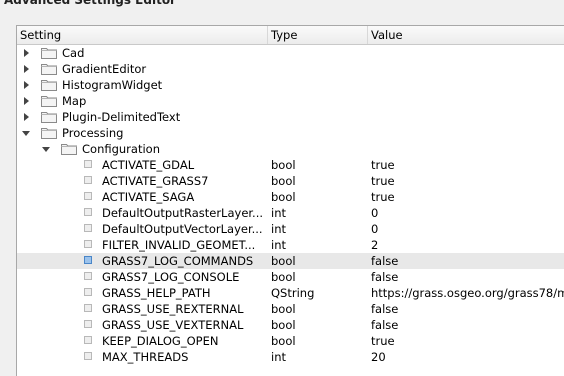 Image resolution: width=564 pixels, height=376 pixels. Describe the element at coordinates (466, 35) in the screenshot. I see `column-header-value: Value` at that location.